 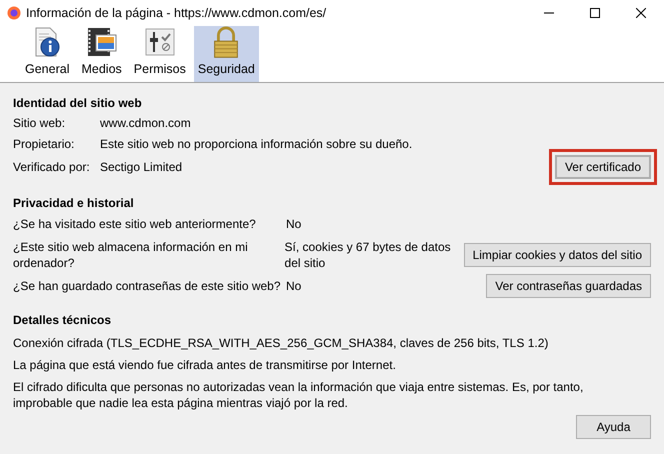 I want to click on toolbar-tab: Medios, so click(x=101, y=54).